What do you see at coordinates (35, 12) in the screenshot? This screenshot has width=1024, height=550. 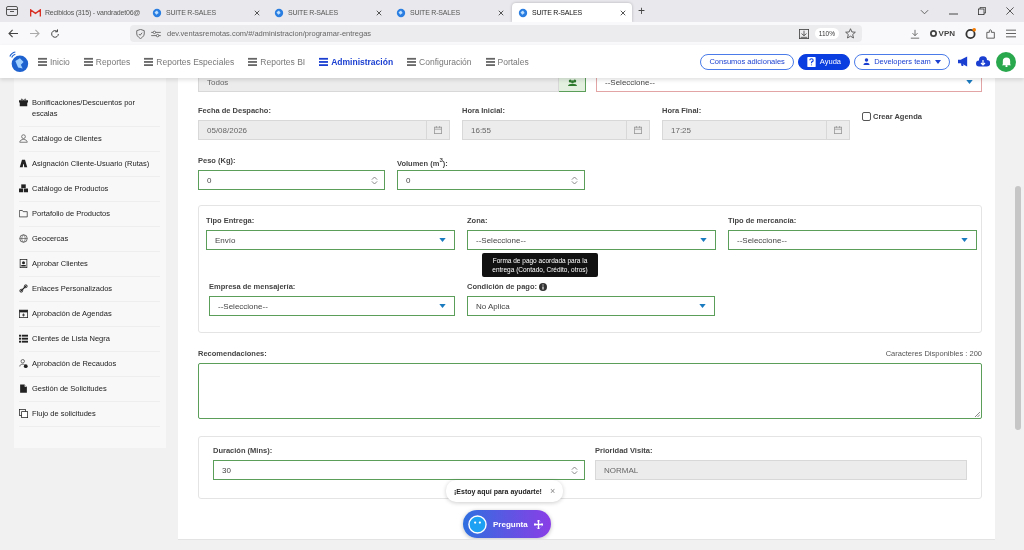 I see `mail-icon` at bounding box center [35, 12].